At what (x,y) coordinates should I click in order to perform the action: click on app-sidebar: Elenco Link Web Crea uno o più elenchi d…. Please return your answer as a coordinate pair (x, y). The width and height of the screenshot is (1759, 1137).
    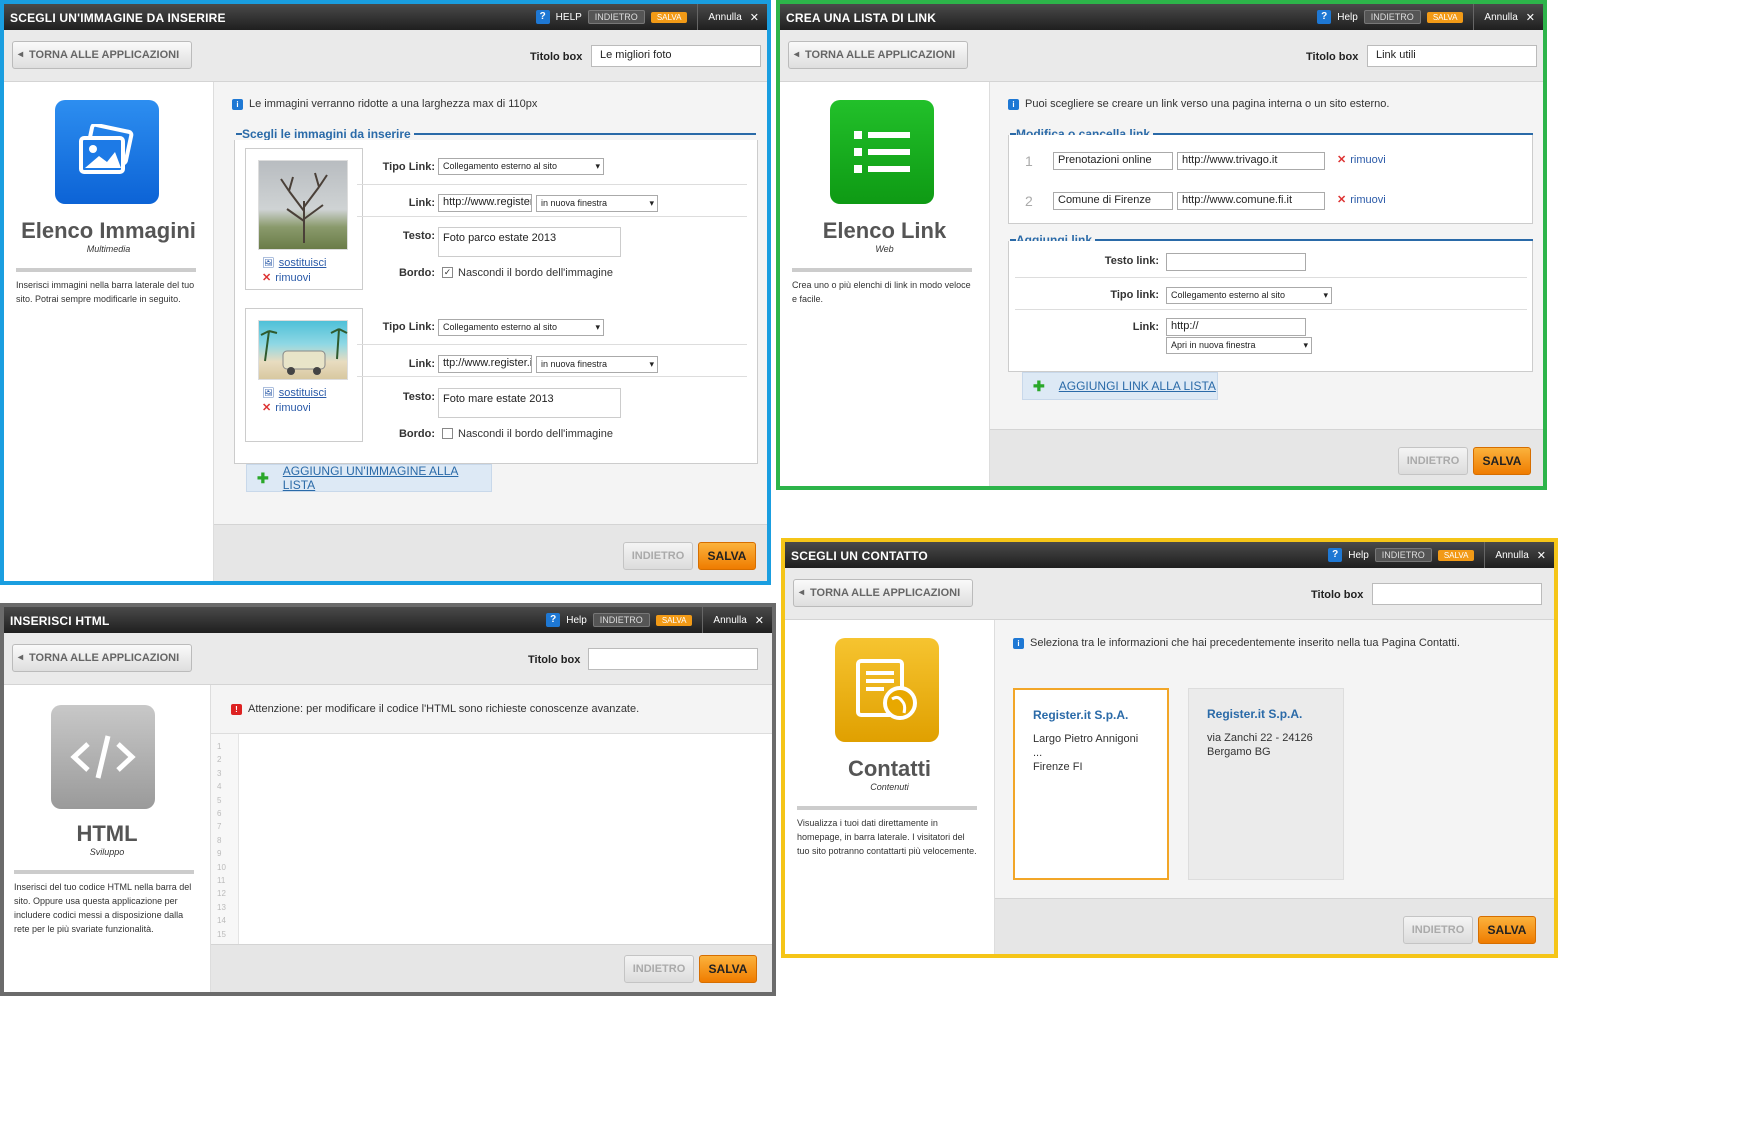
    Looking at the image, I should click on (885, 284).